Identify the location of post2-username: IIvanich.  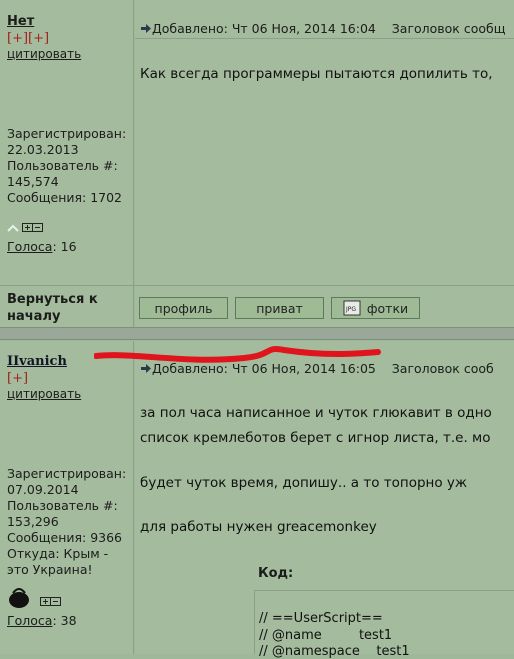
(37, 361).